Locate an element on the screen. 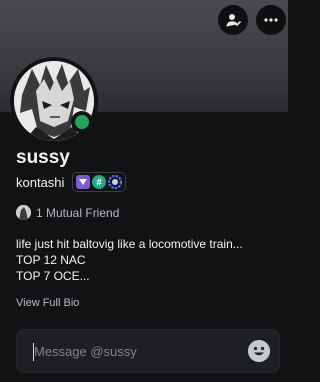 This screenshot has width=320, height=382. mutual-friend-avatar is located at coordinates (23, 212).